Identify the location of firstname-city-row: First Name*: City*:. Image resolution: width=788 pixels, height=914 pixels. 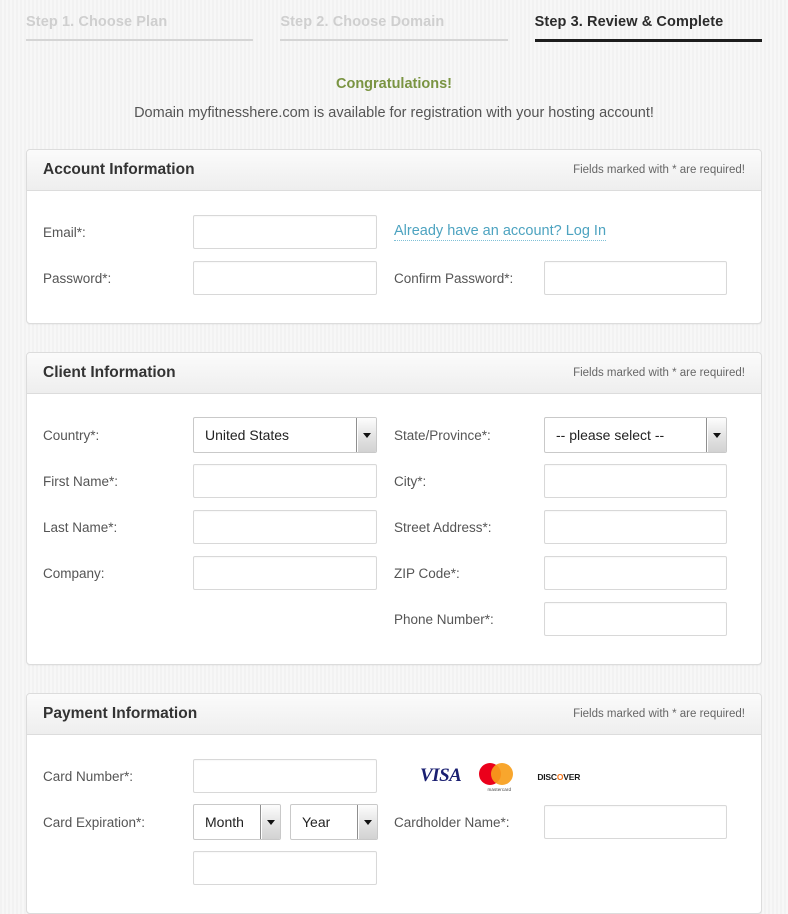
(394, 481).